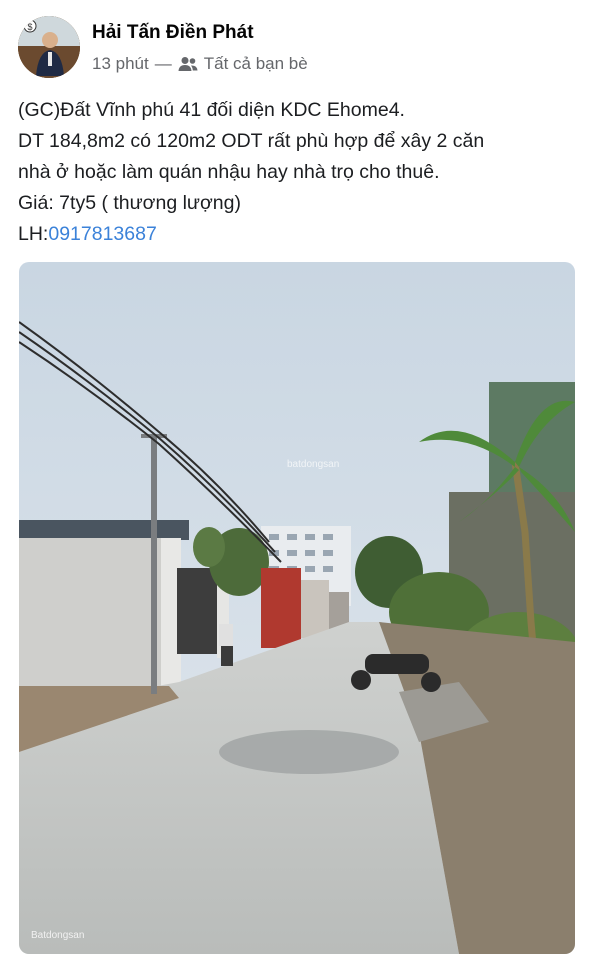 The image size is (594, 960). Describe the element at coordinates (173, 33) in the screenshot. I see `author-name: Hải Tấn Điền Phát` at that location.